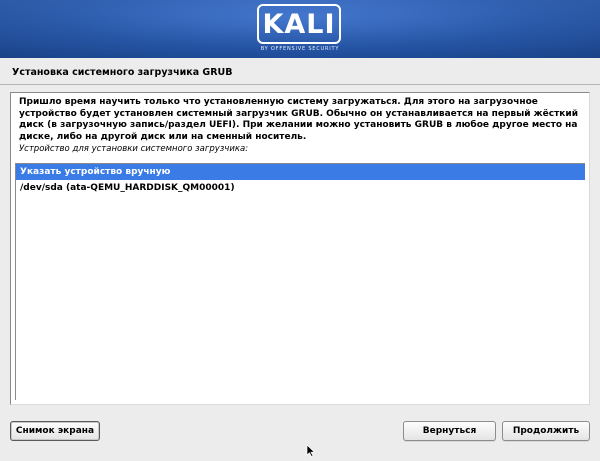 This screenshot has width=600, height=461. I want to click on kali-logo-subtitle: BY OFFENSIVE SECURITY, so click(300, 49).